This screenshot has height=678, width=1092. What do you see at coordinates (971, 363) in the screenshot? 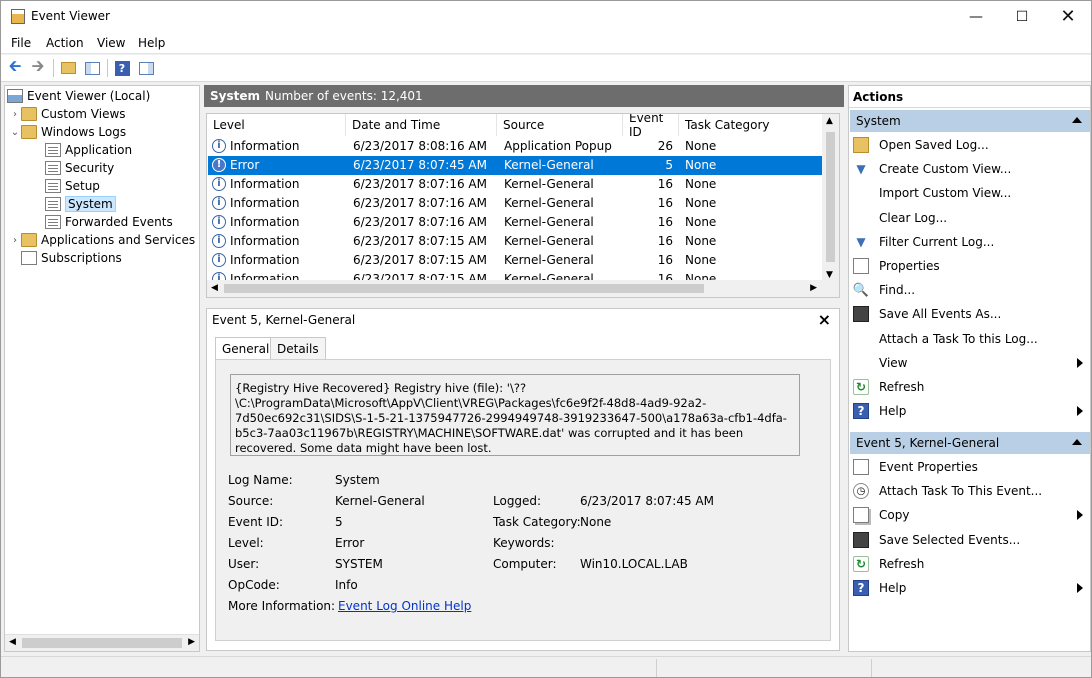
I see `action-system-view: View` at bounding box center [971, 363].